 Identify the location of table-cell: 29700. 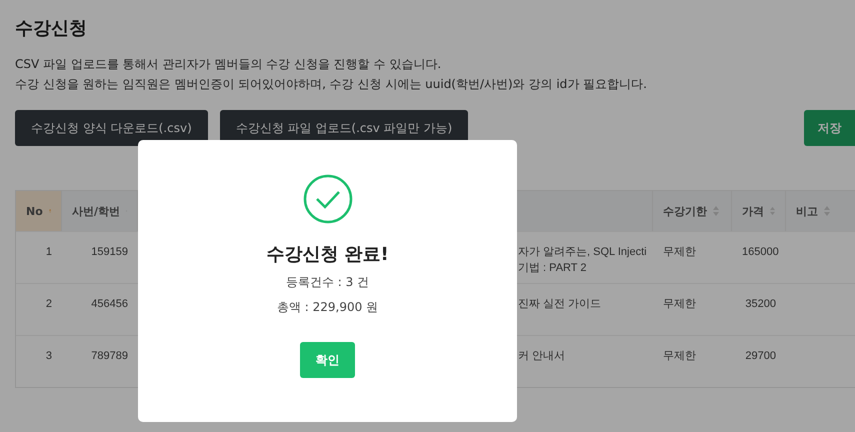
(759, 361).